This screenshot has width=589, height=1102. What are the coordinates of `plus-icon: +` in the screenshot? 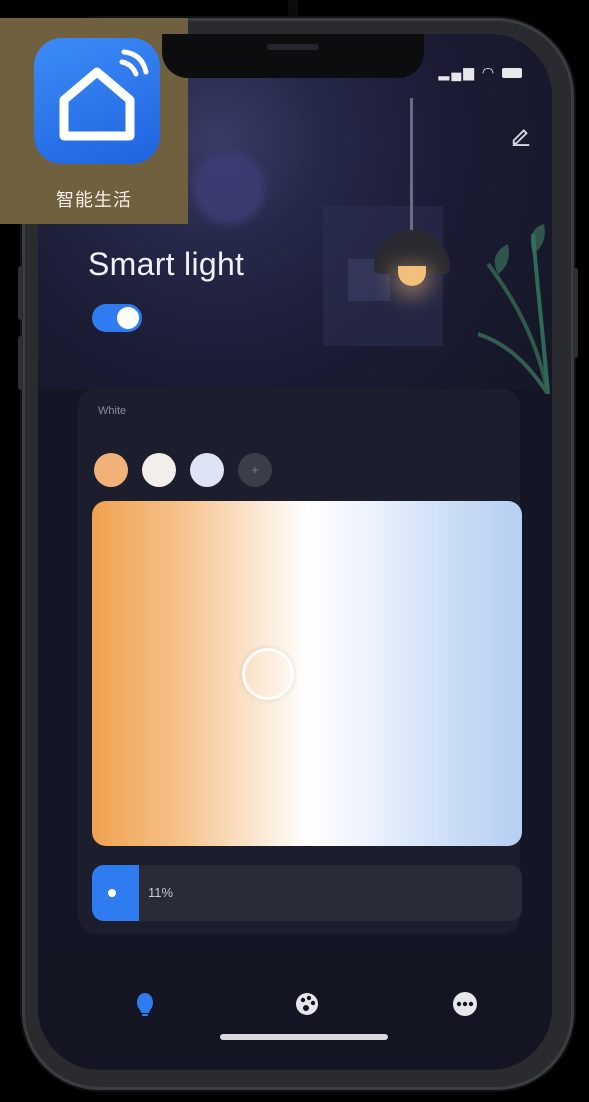 It's located at (255, 470).